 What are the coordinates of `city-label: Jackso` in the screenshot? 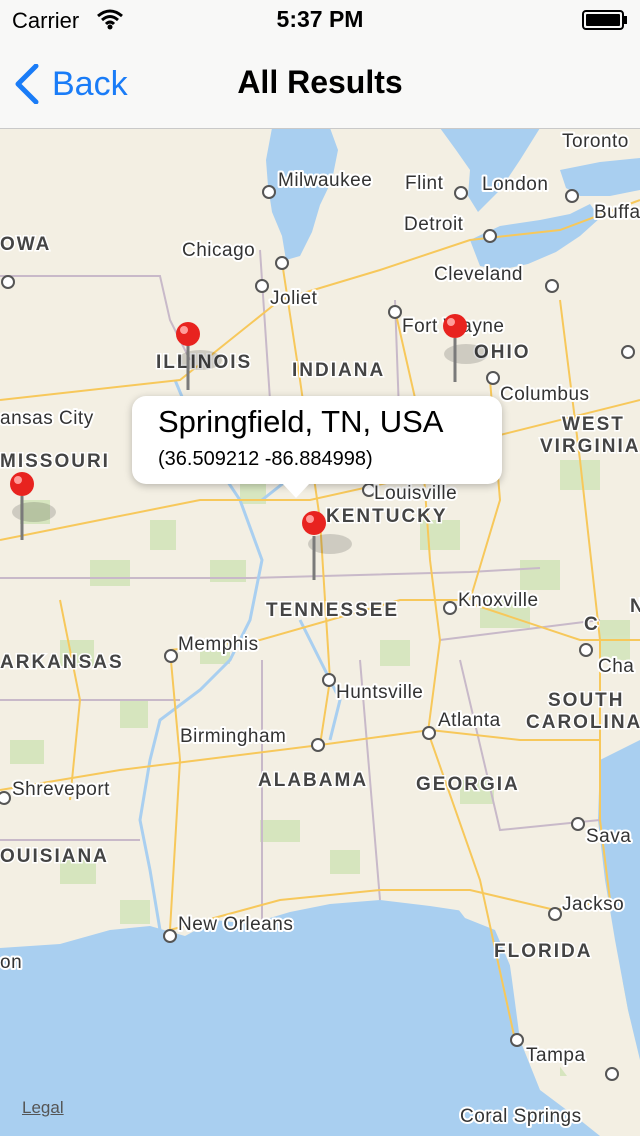 It's located at (593, 904).